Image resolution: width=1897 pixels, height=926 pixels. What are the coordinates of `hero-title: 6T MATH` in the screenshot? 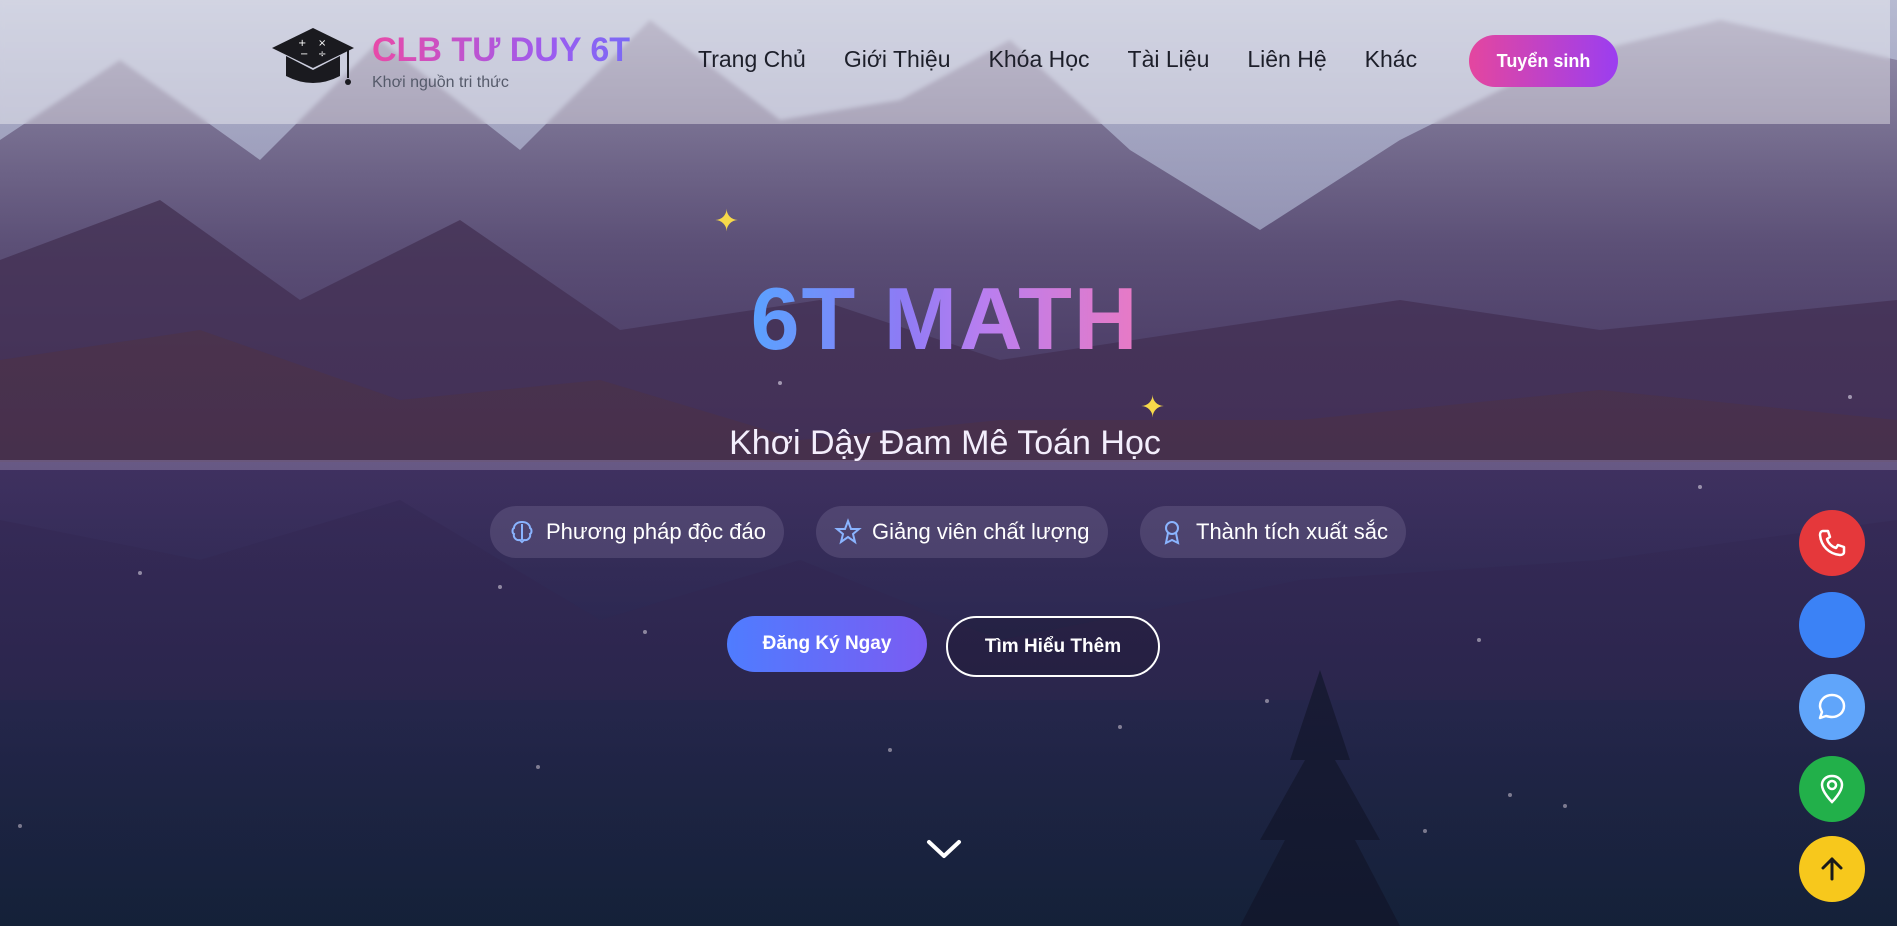 It's located at (945, 318).